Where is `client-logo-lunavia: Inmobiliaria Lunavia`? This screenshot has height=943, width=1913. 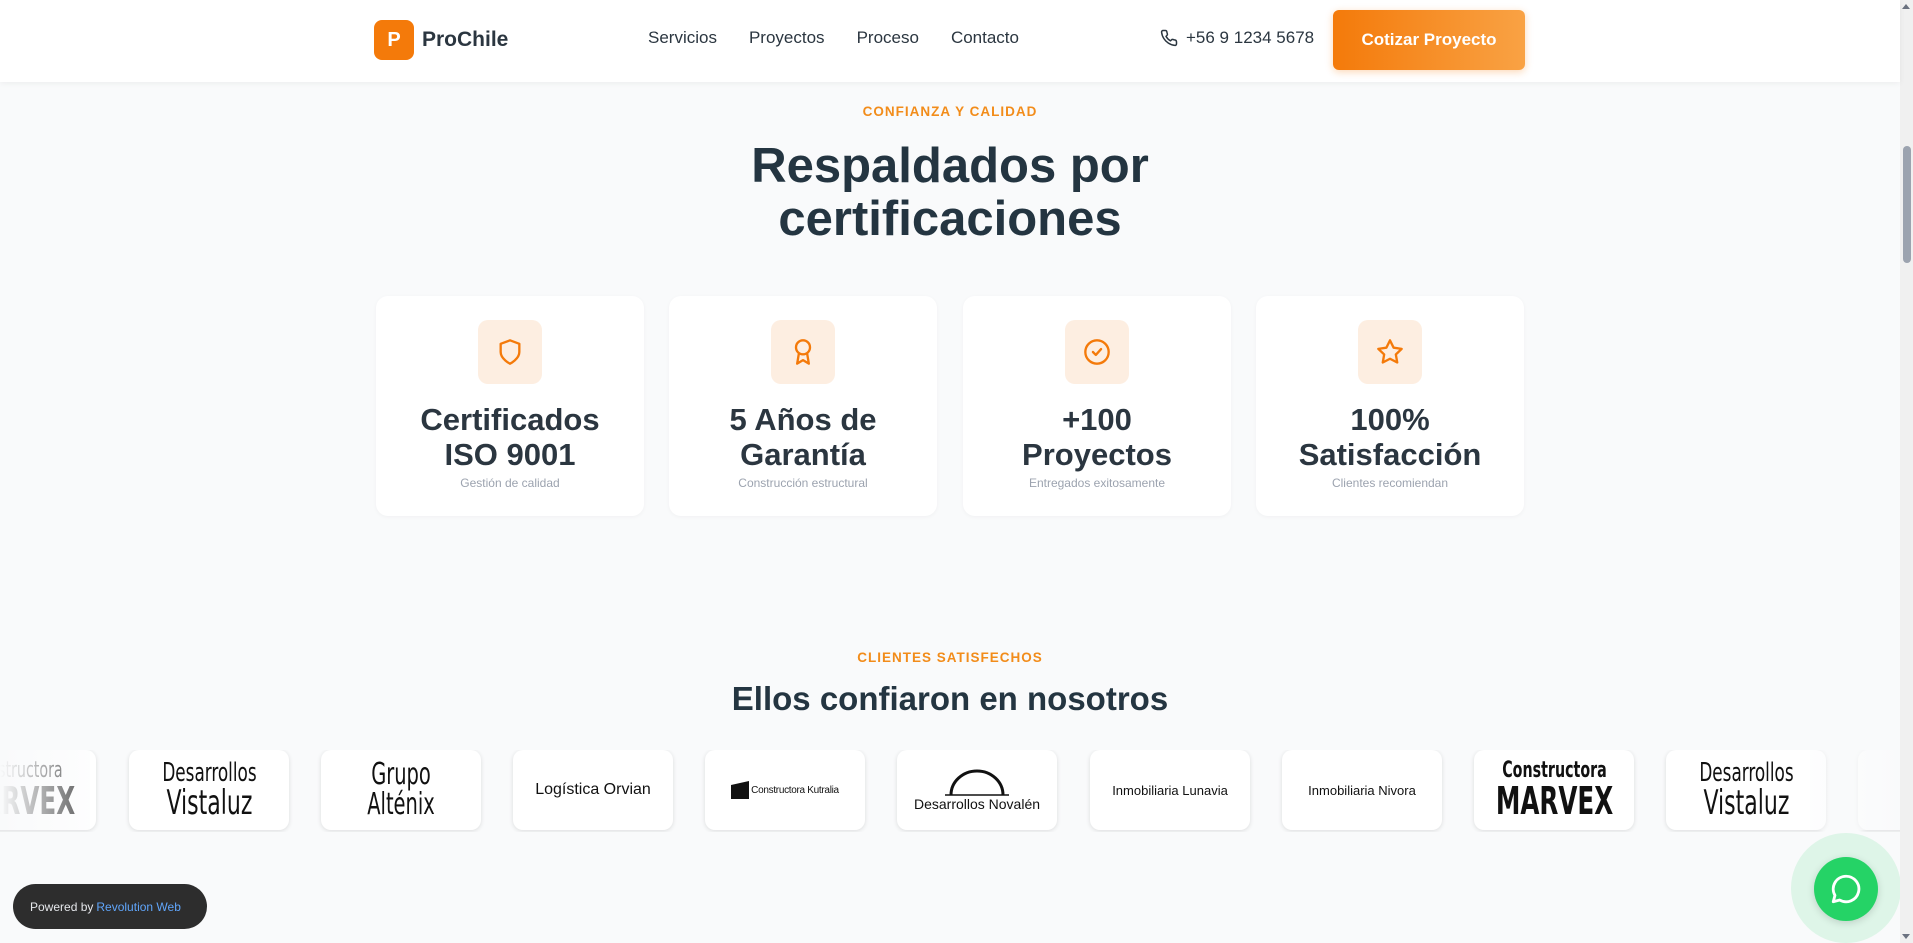
client-logo-lunavia: Inmobiliaria Lunavia is located at coordinates (1170, 790).